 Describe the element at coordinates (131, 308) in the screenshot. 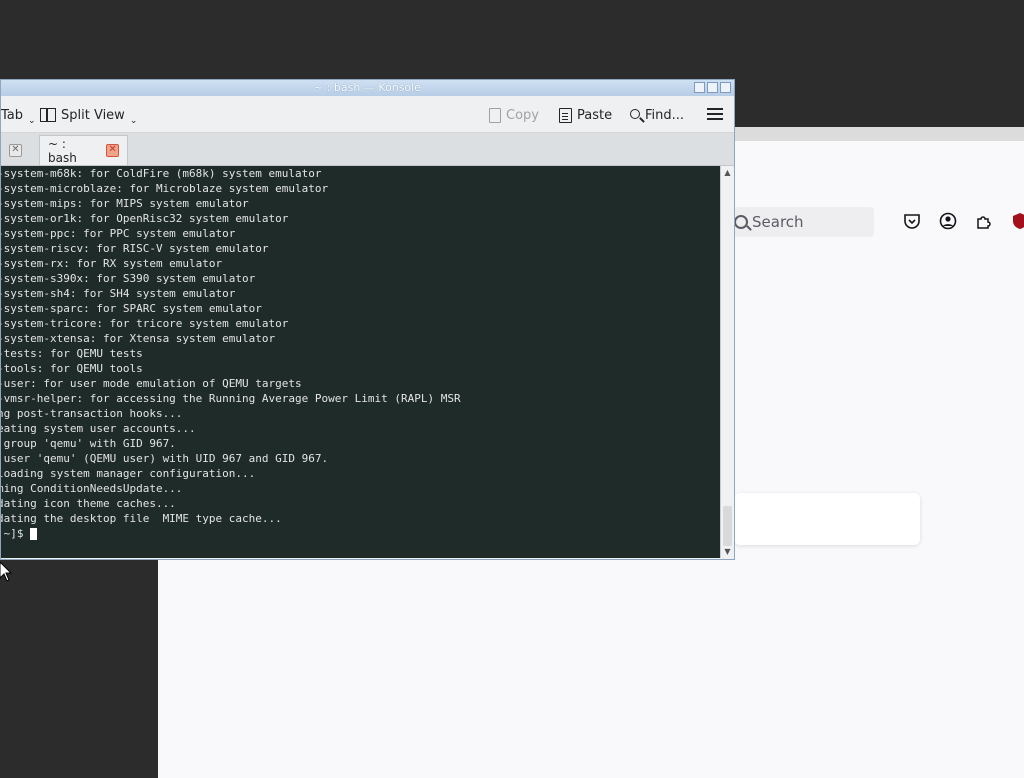

I see `terminal-line: -system-sparc: for SPARC system emulator` at that location.